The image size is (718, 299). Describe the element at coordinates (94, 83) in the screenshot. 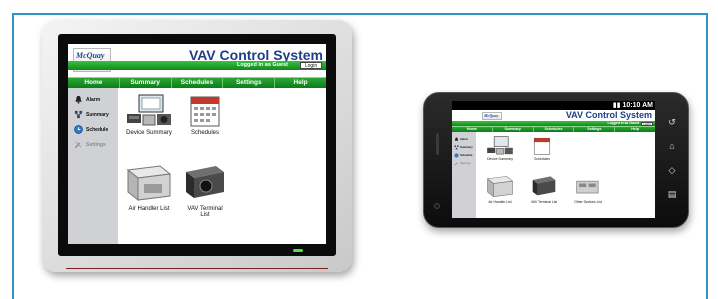

I see `nav-home: Home` at that location.